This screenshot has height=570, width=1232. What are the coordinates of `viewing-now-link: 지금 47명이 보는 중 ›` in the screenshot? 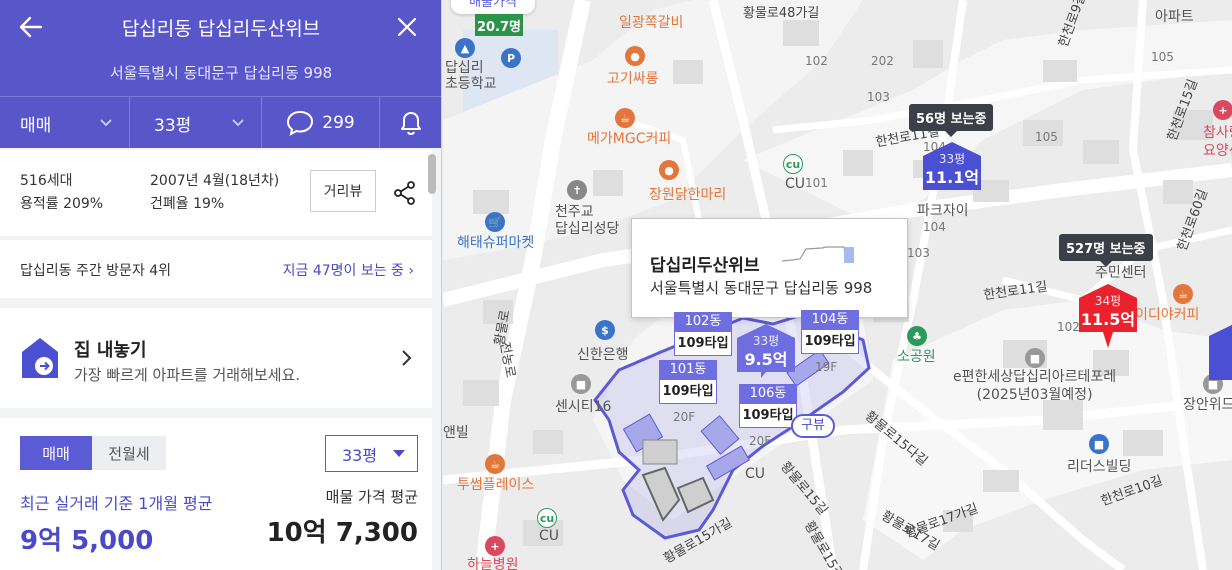 It's located at (348, 270).